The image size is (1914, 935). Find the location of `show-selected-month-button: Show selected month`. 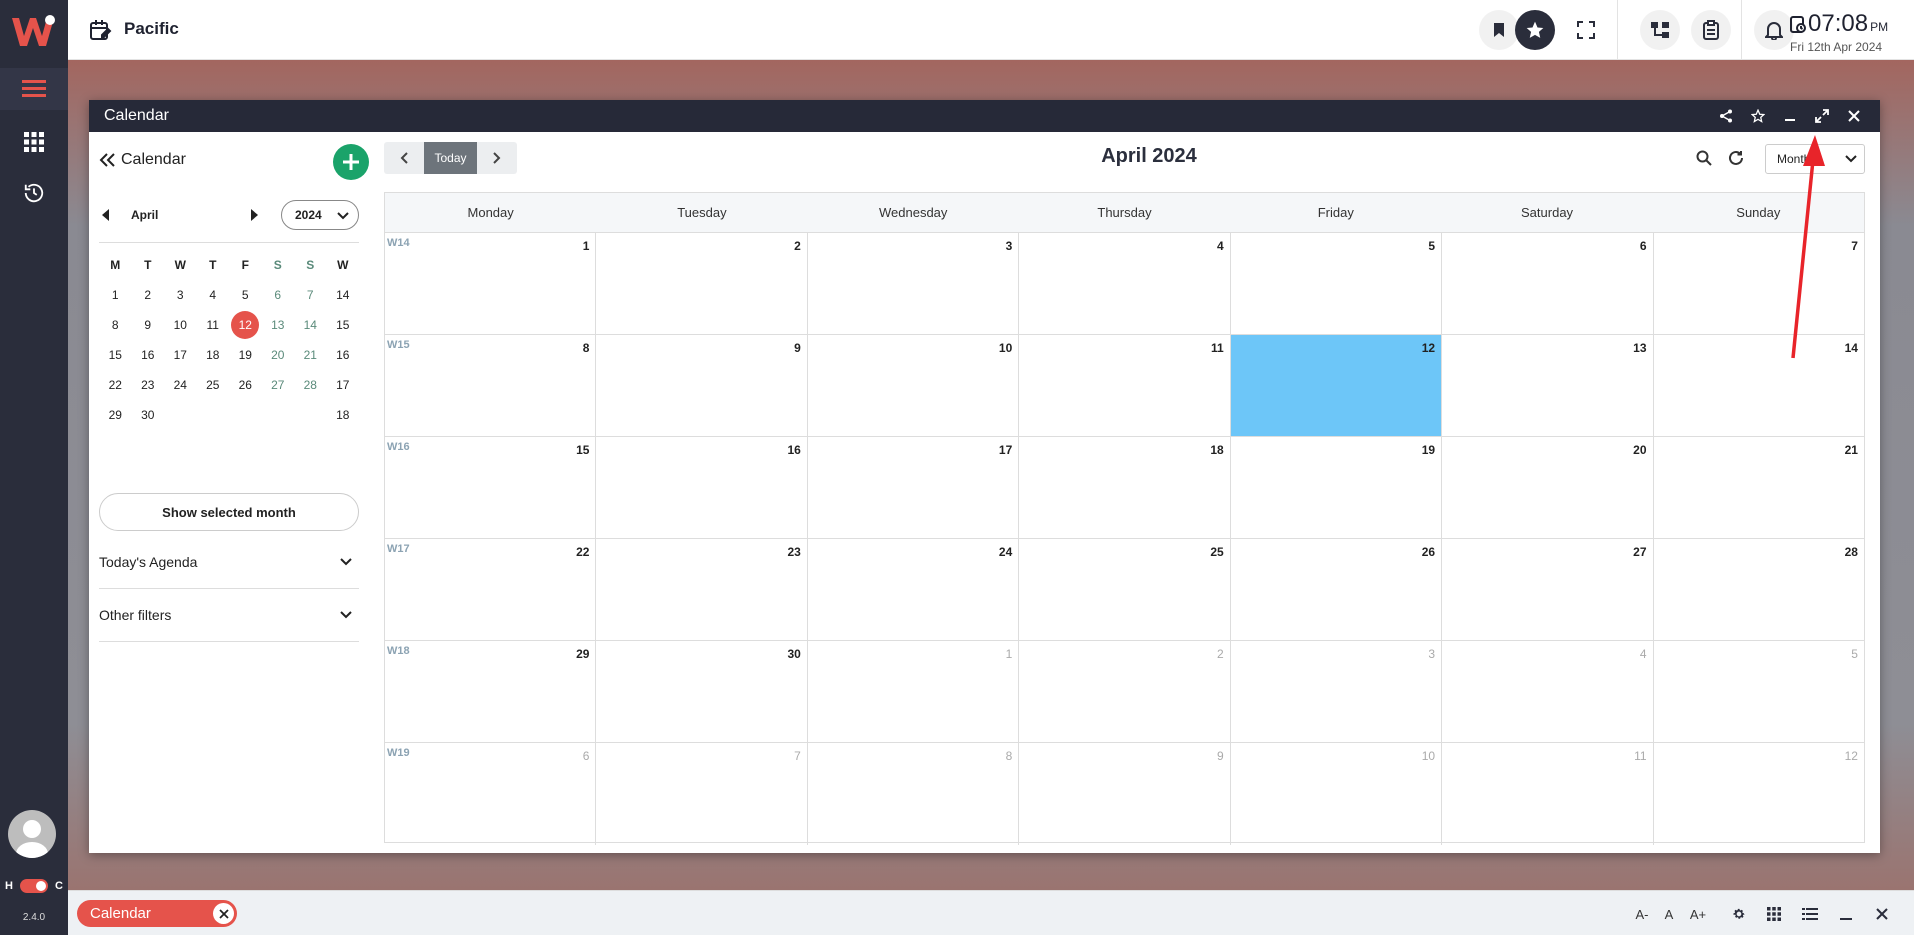

show-selected-month-button: Show selected month is located at coordinates (229, 512).